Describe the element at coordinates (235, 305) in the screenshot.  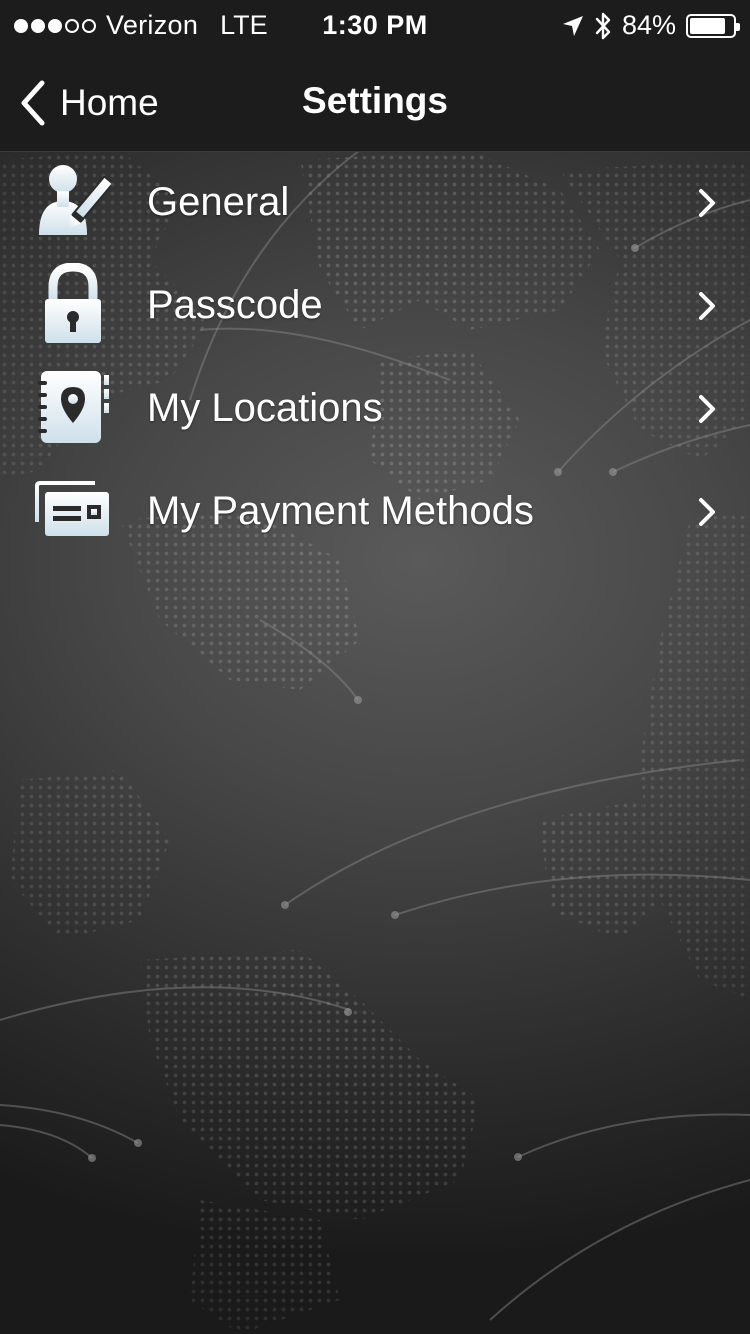
I see `menu-item-label: Passcode` at that location.